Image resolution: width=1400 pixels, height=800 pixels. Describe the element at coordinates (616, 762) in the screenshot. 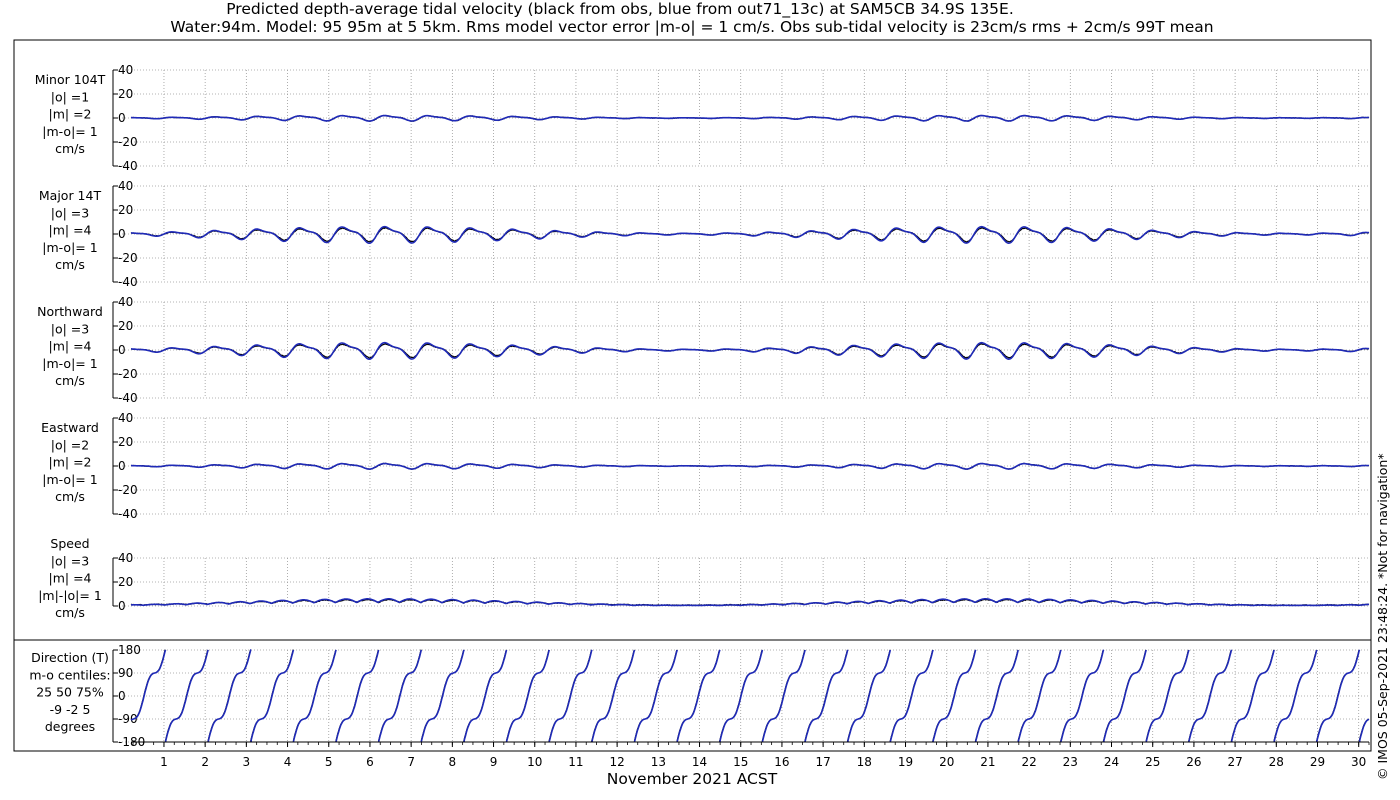

I see `x-tick-label: 12` at that location.